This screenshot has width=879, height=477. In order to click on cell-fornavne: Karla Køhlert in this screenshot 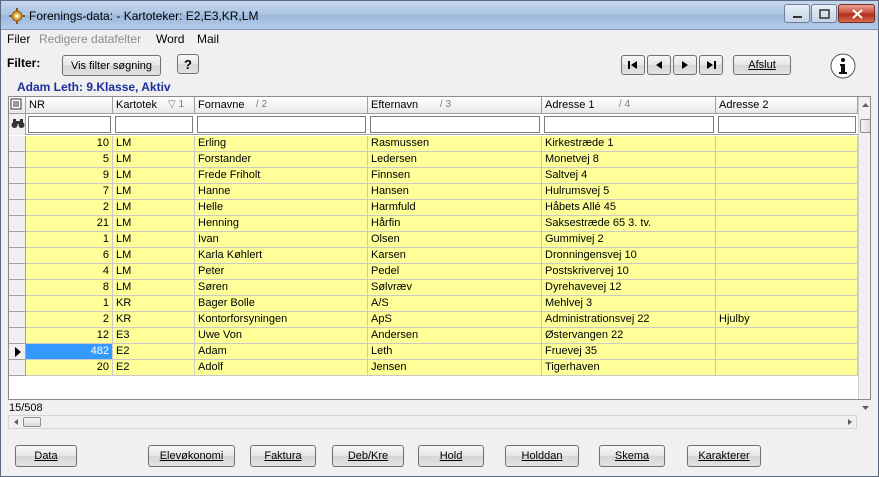, I will do `click(281, 256)`.